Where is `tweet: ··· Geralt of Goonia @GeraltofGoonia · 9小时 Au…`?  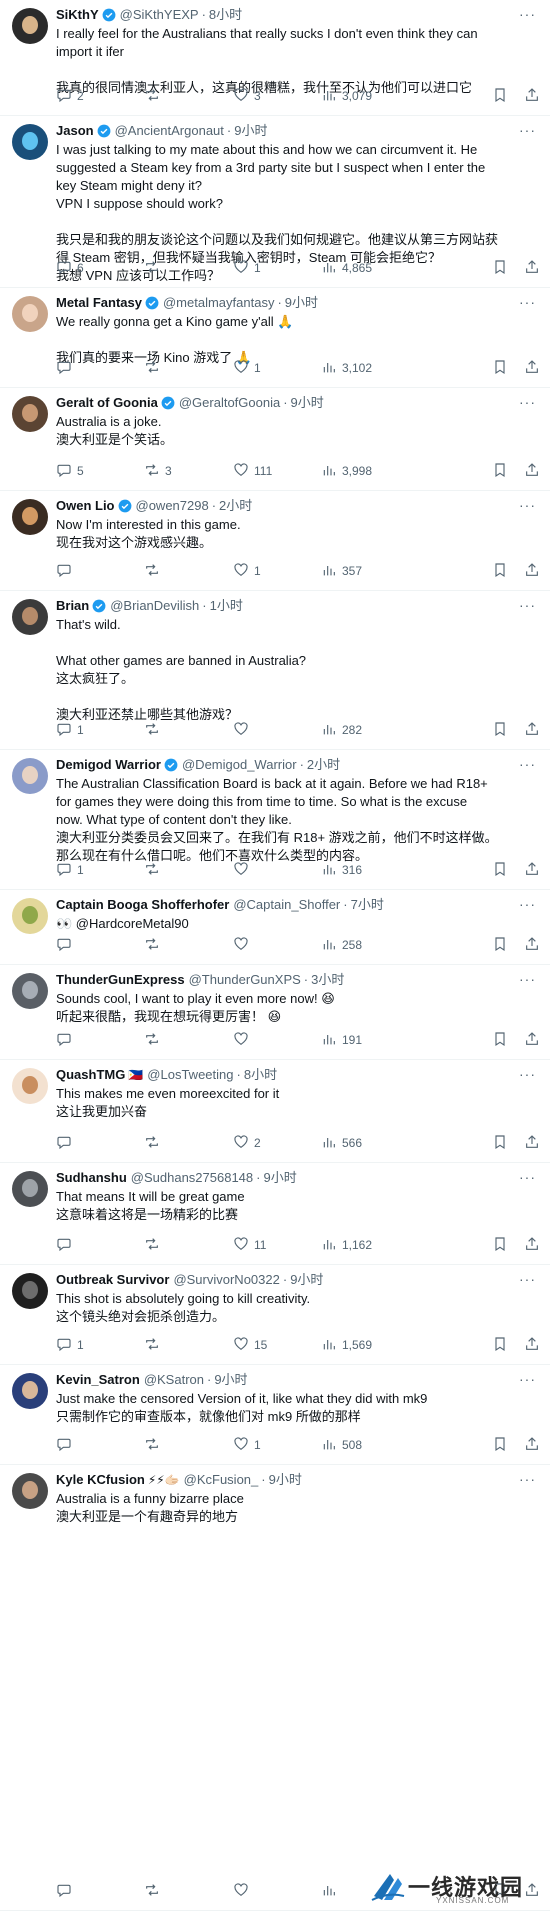
tweet: ··· Geralt of Goonia @GeraltofGoonia · 9小时 Au… is located at coordinates (275, 439).